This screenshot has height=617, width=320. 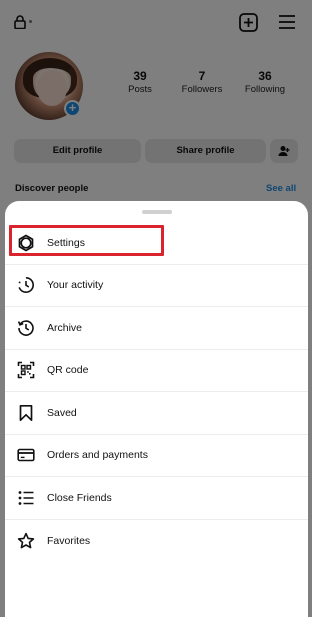 What do you see at coordinates (66, 242) in the screenshot?
I see `menu-item-label: Settings` at bounding box center [66, 242].